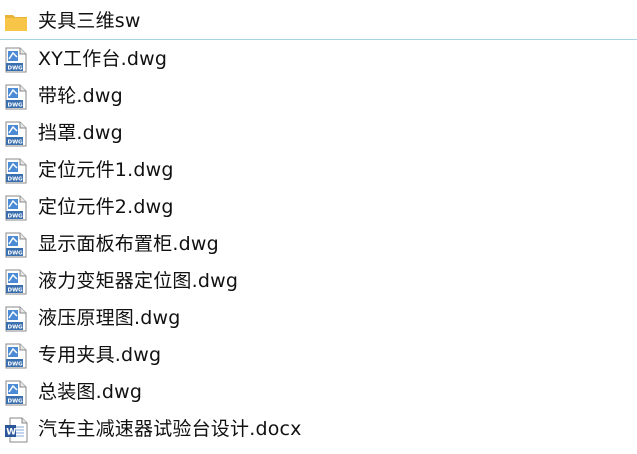  Describe the element at coordinates (318, 133) in the screenshot. I see `file-item: DWG 挡罩.dwg` at that location.